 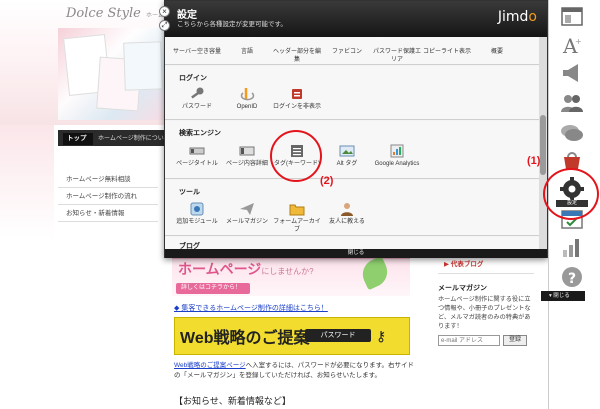 I want to click on strategy-page-link: Web戦略のご提案ページ, so click(x=210, y=365).